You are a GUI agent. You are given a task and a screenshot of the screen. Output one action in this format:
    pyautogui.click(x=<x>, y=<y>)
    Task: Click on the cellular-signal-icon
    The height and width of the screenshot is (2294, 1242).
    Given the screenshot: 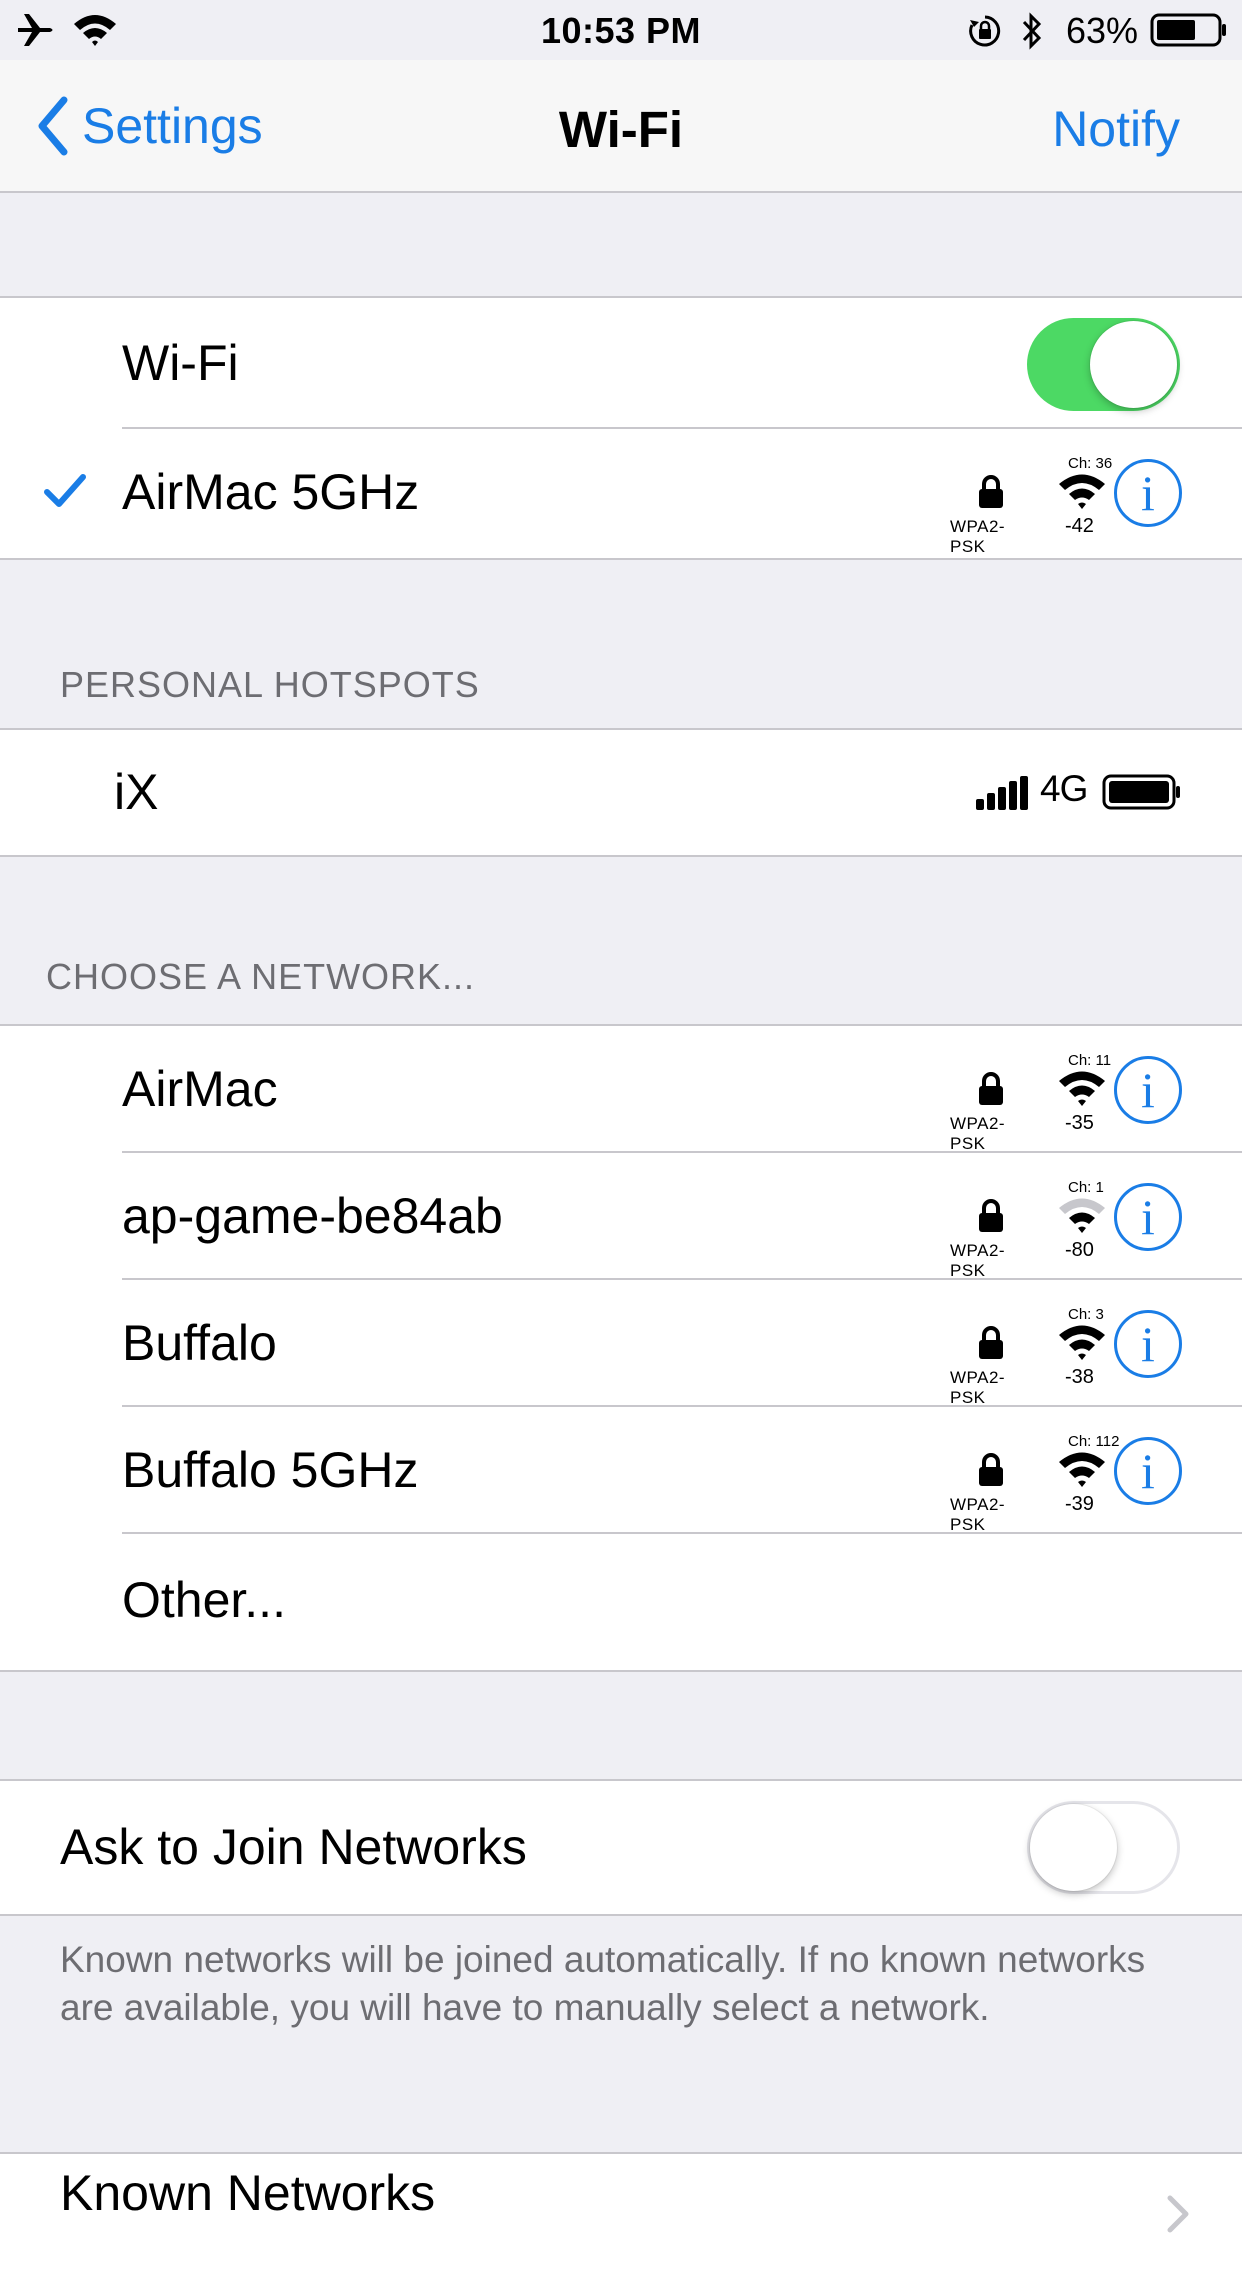 What is the action you would take?
    pyautogui.click(x=1002, y=793)
    